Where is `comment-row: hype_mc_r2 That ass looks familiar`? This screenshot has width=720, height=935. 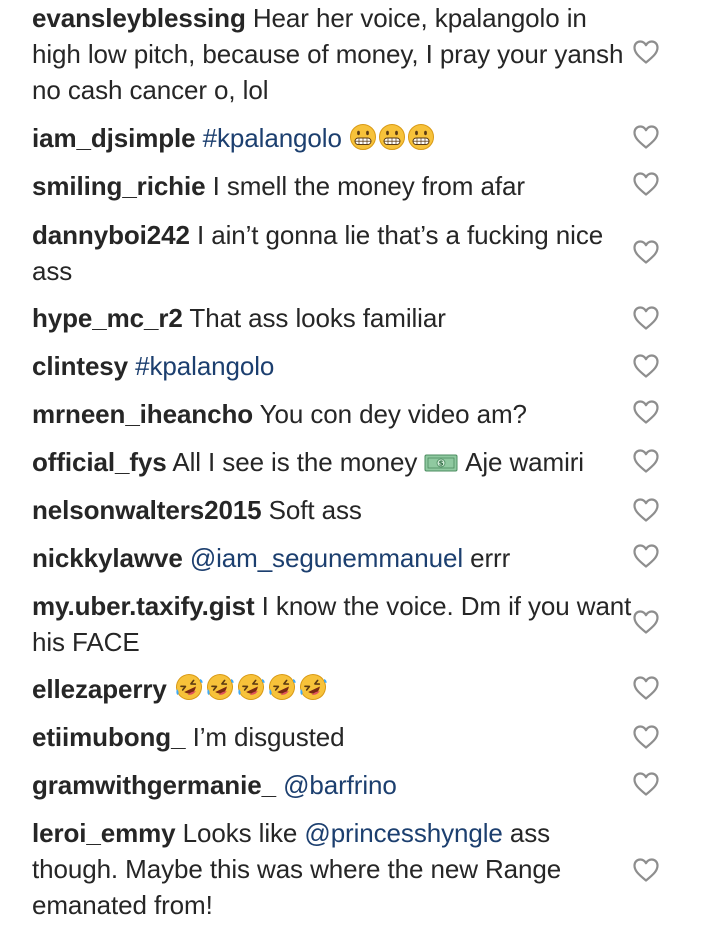 comment-row: hype_mc_r2 That ass looks familiar is located at coordinates (376, 318).